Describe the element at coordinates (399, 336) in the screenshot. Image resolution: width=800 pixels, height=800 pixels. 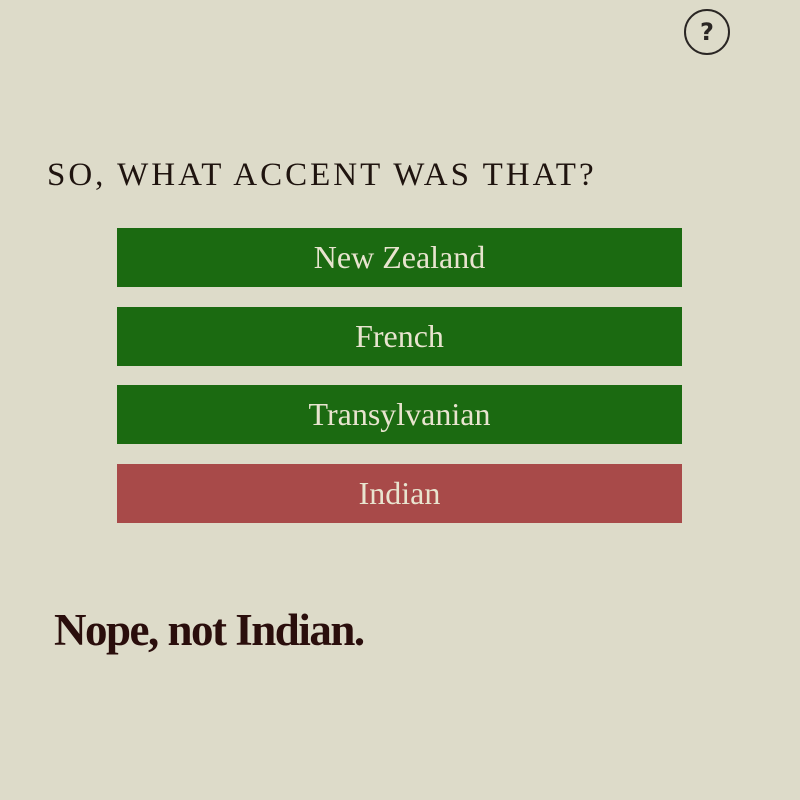
I see `answer-button-french: French` at that location.